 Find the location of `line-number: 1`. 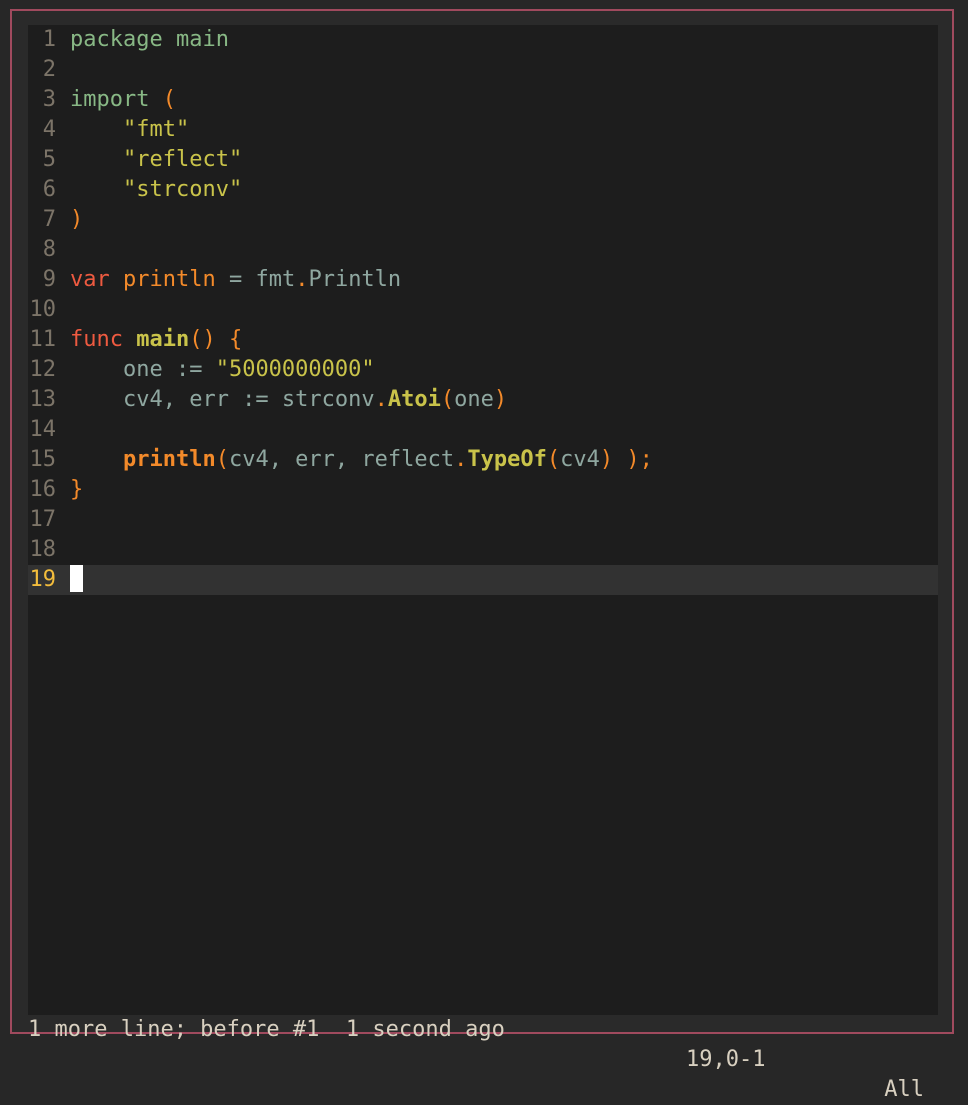

line-number: 1 is located at coordinates (49, 39).